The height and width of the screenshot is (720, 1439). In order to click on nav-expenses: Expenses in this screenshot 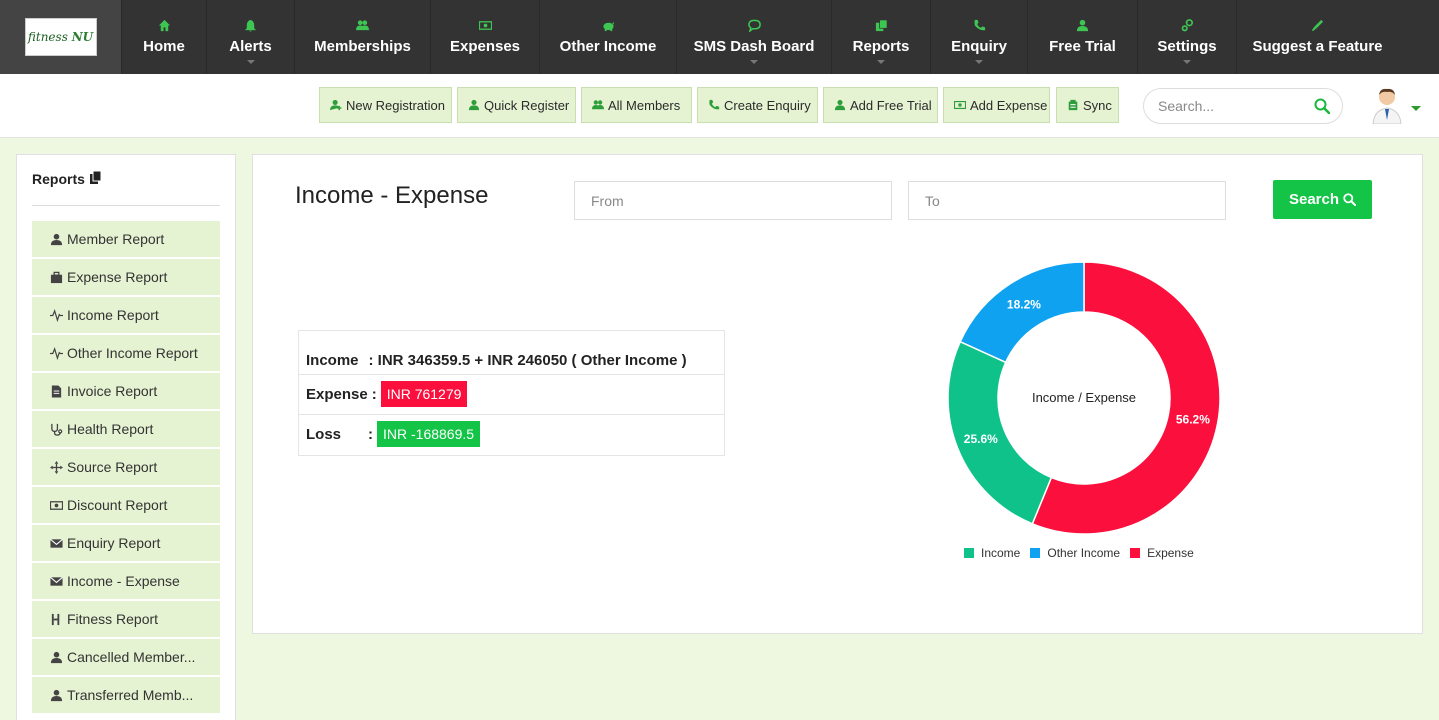, I will do `click(484, 37)`.